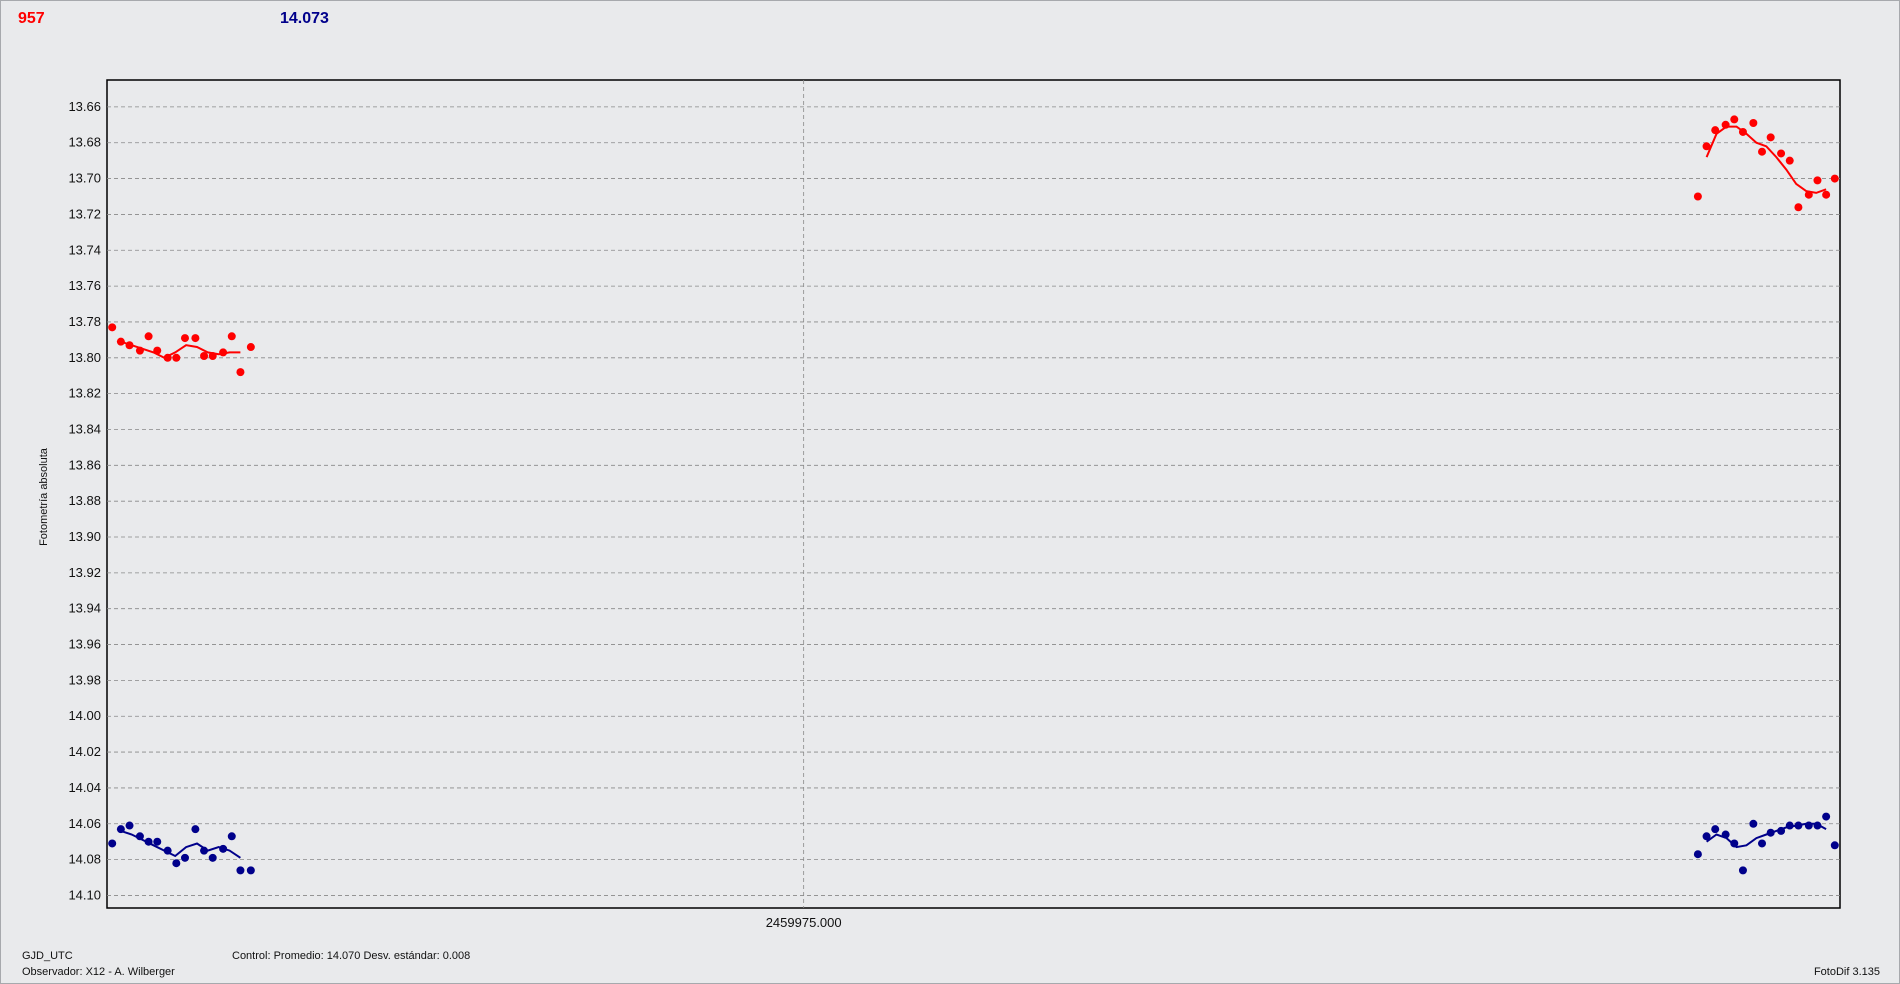 This screenshot has height=984, width=1900. What do you see at coordinates (84, 464) in the screenshot?
I see `y-tick-label: 13.86` at bounding box center [84, 464].